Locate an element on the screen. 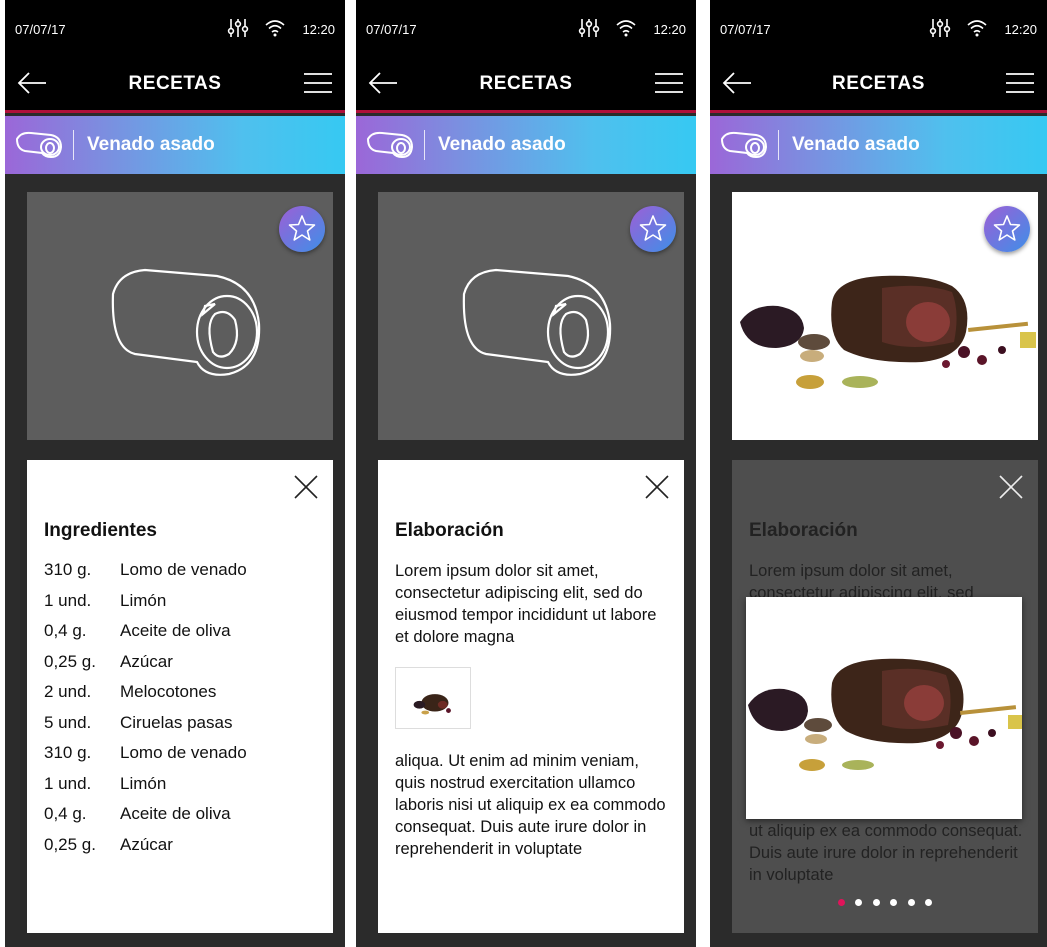 Image resolution: width=1047 pixels, height=947 pixels. recipe-photo is located at coordinates (885, 316).